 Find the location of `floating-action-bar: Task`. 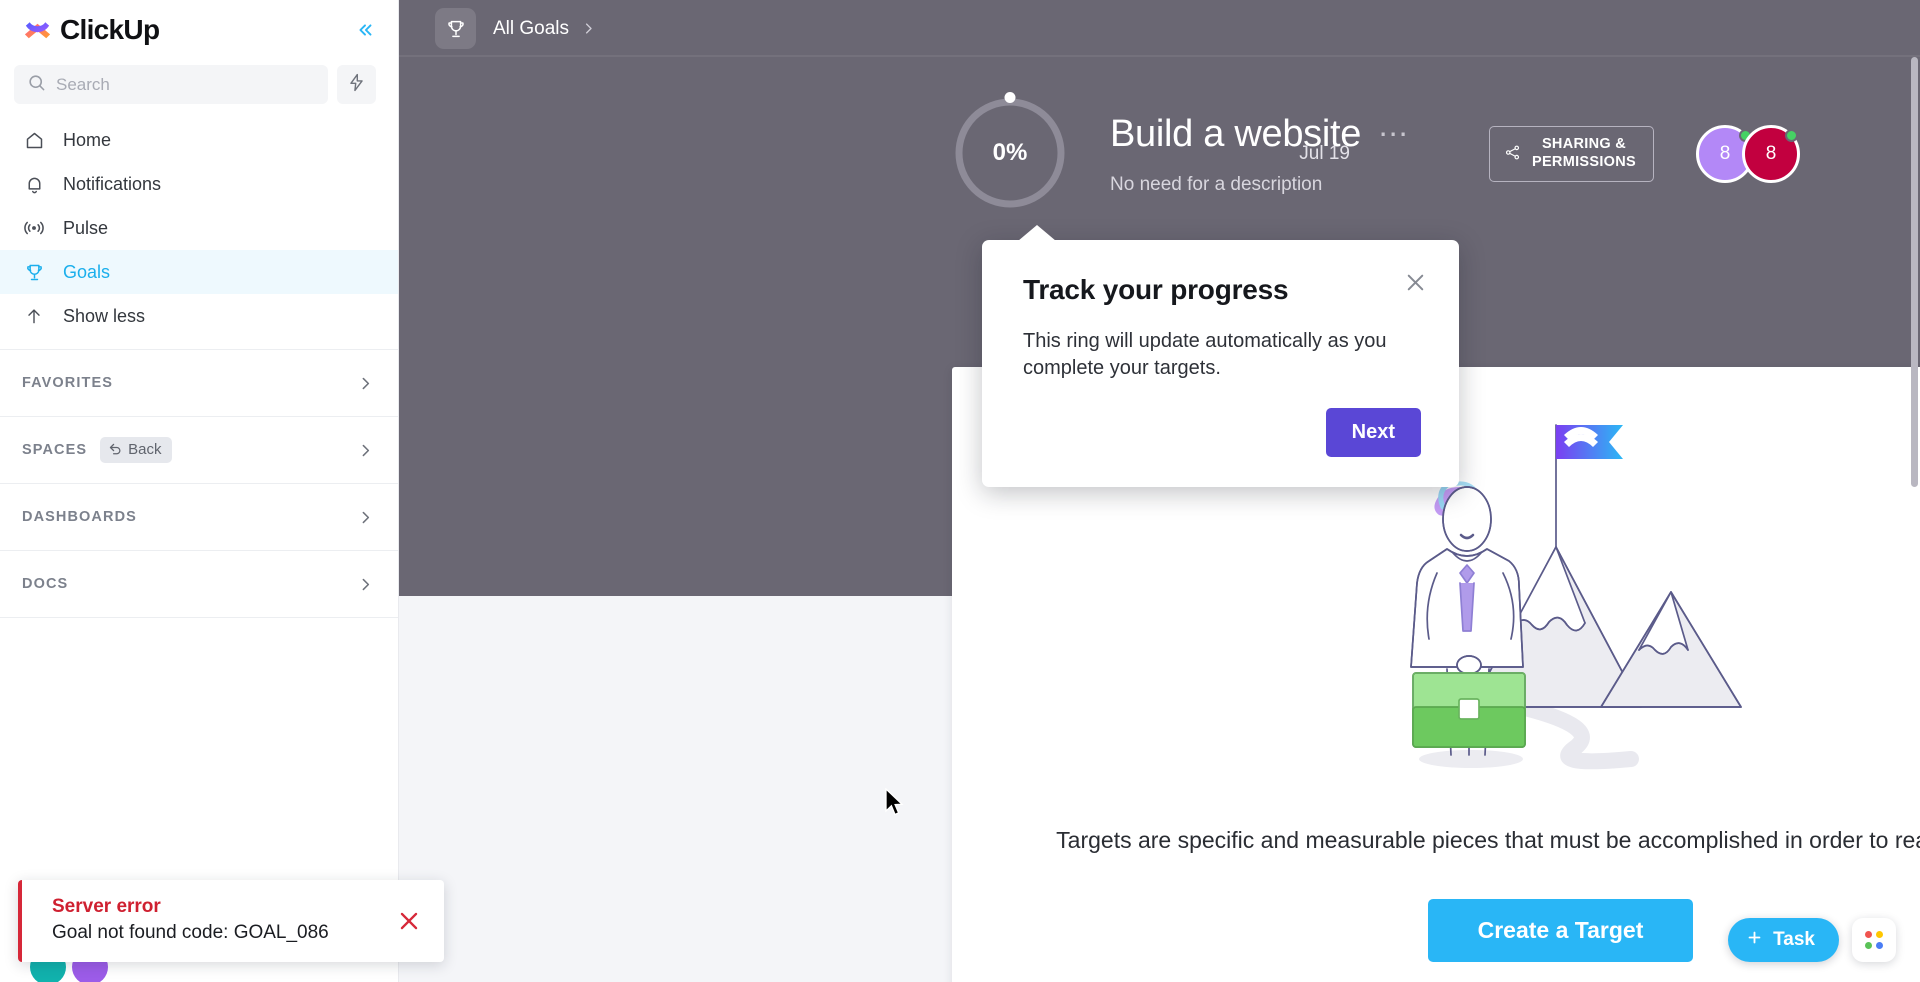

floating-action-bar: Task is located at coordinates (1812, 940).